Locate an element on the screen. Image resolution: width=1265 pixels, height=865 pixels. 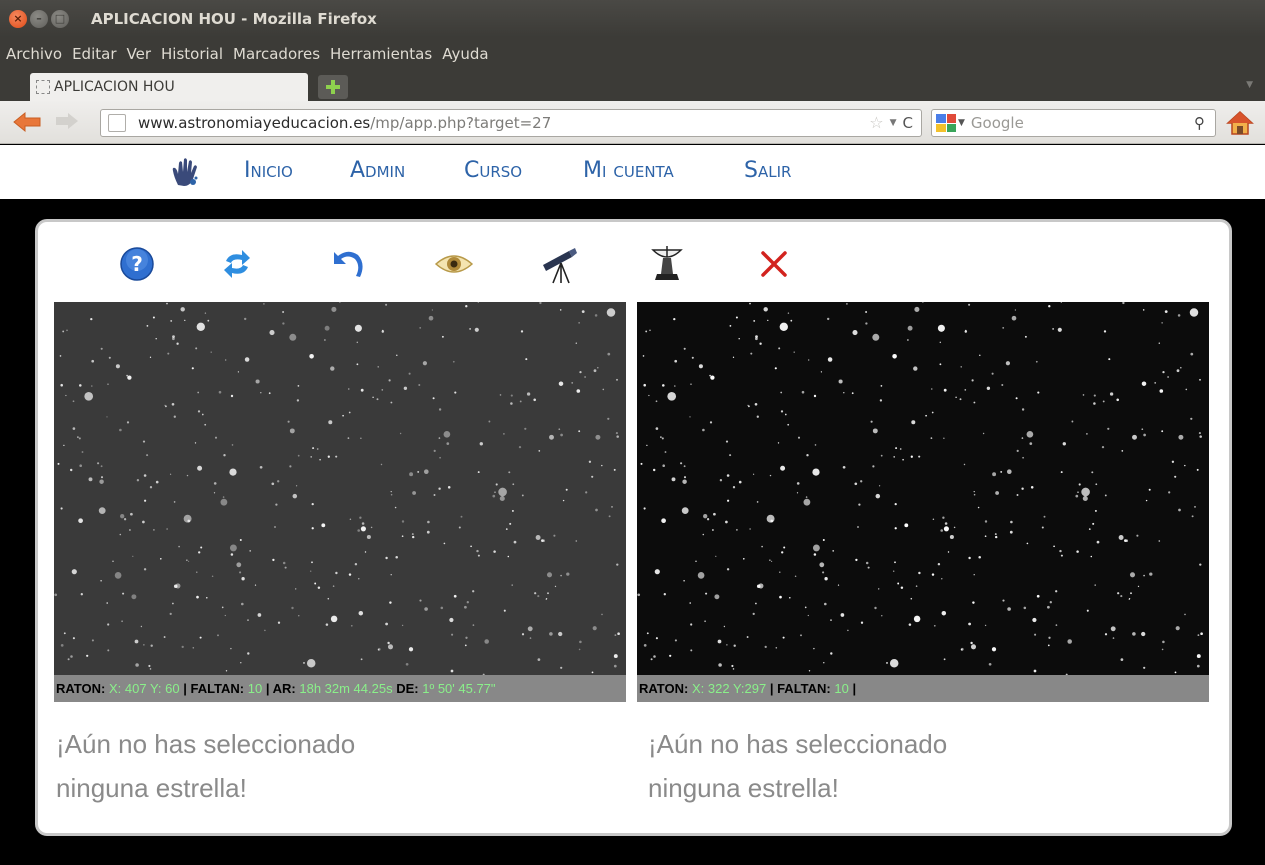
nav-link-admin: Admin is located at coordinates (377, 170).